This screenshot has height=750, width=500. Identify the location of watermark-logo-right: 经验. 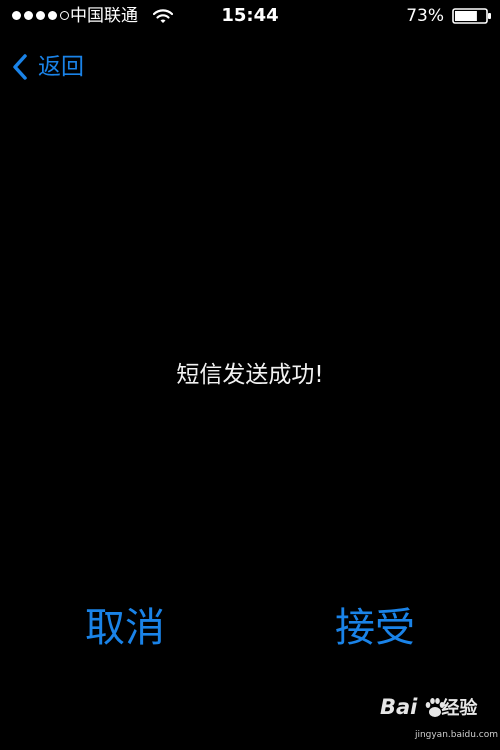
(459, 708).